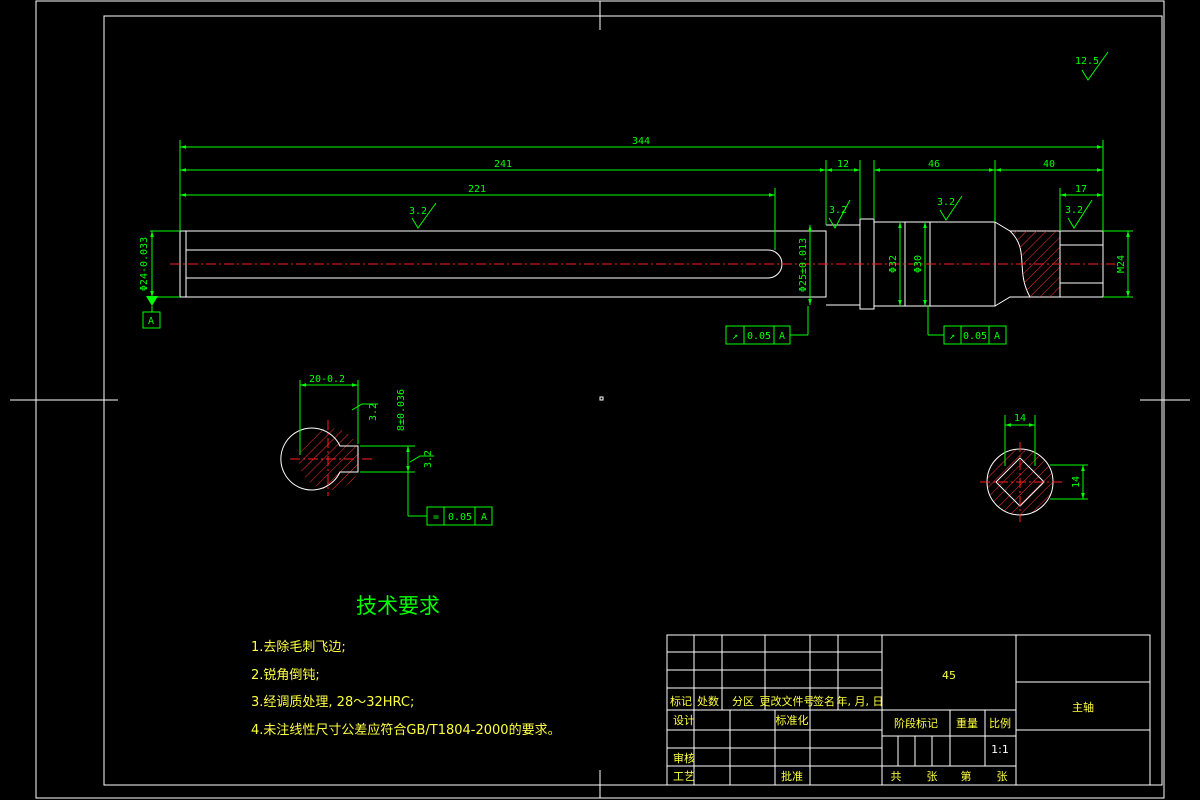 The image size is (1200, 800). Describe the element at coordinates (373, 412) in the screenshot. I see `roughness-section-a: 3.2` at that location.